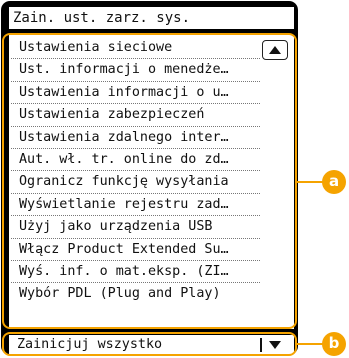 The image size is (349, 358). Describe the element at coordinates (334, 344) in the screenshot. I see `callout-b-badge: b` at that location.